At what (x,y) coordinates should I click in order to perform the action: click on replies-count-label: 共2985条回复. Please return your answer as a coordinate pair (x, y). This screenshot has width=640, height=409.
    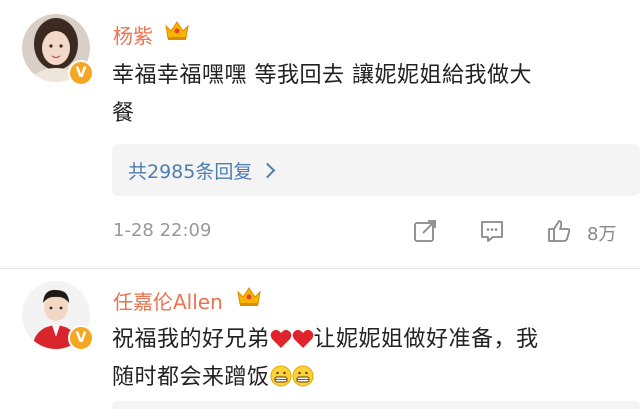
    Looking at the image, I should click on (190, 172).